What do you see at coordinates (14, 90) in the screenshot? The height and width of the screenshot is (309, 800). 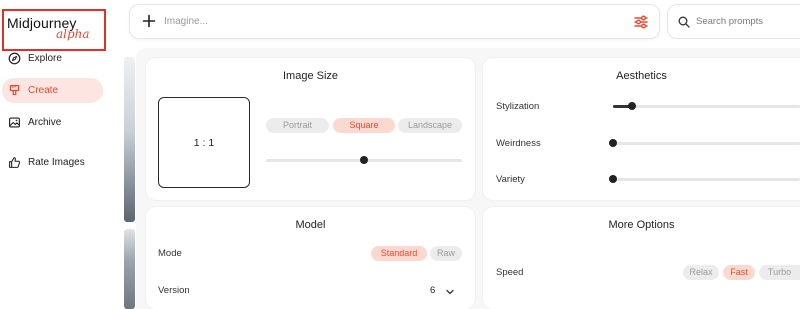 I see `brush-icon` at bounding box center [14, 90].